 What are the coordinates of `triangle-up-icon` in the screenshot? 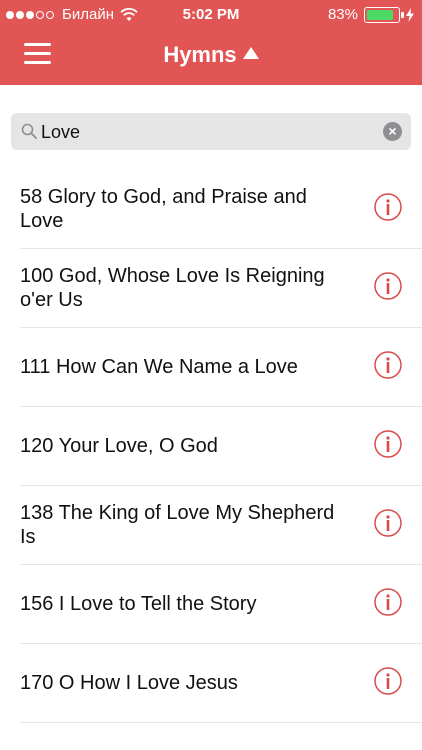 It's located at (250, 53).